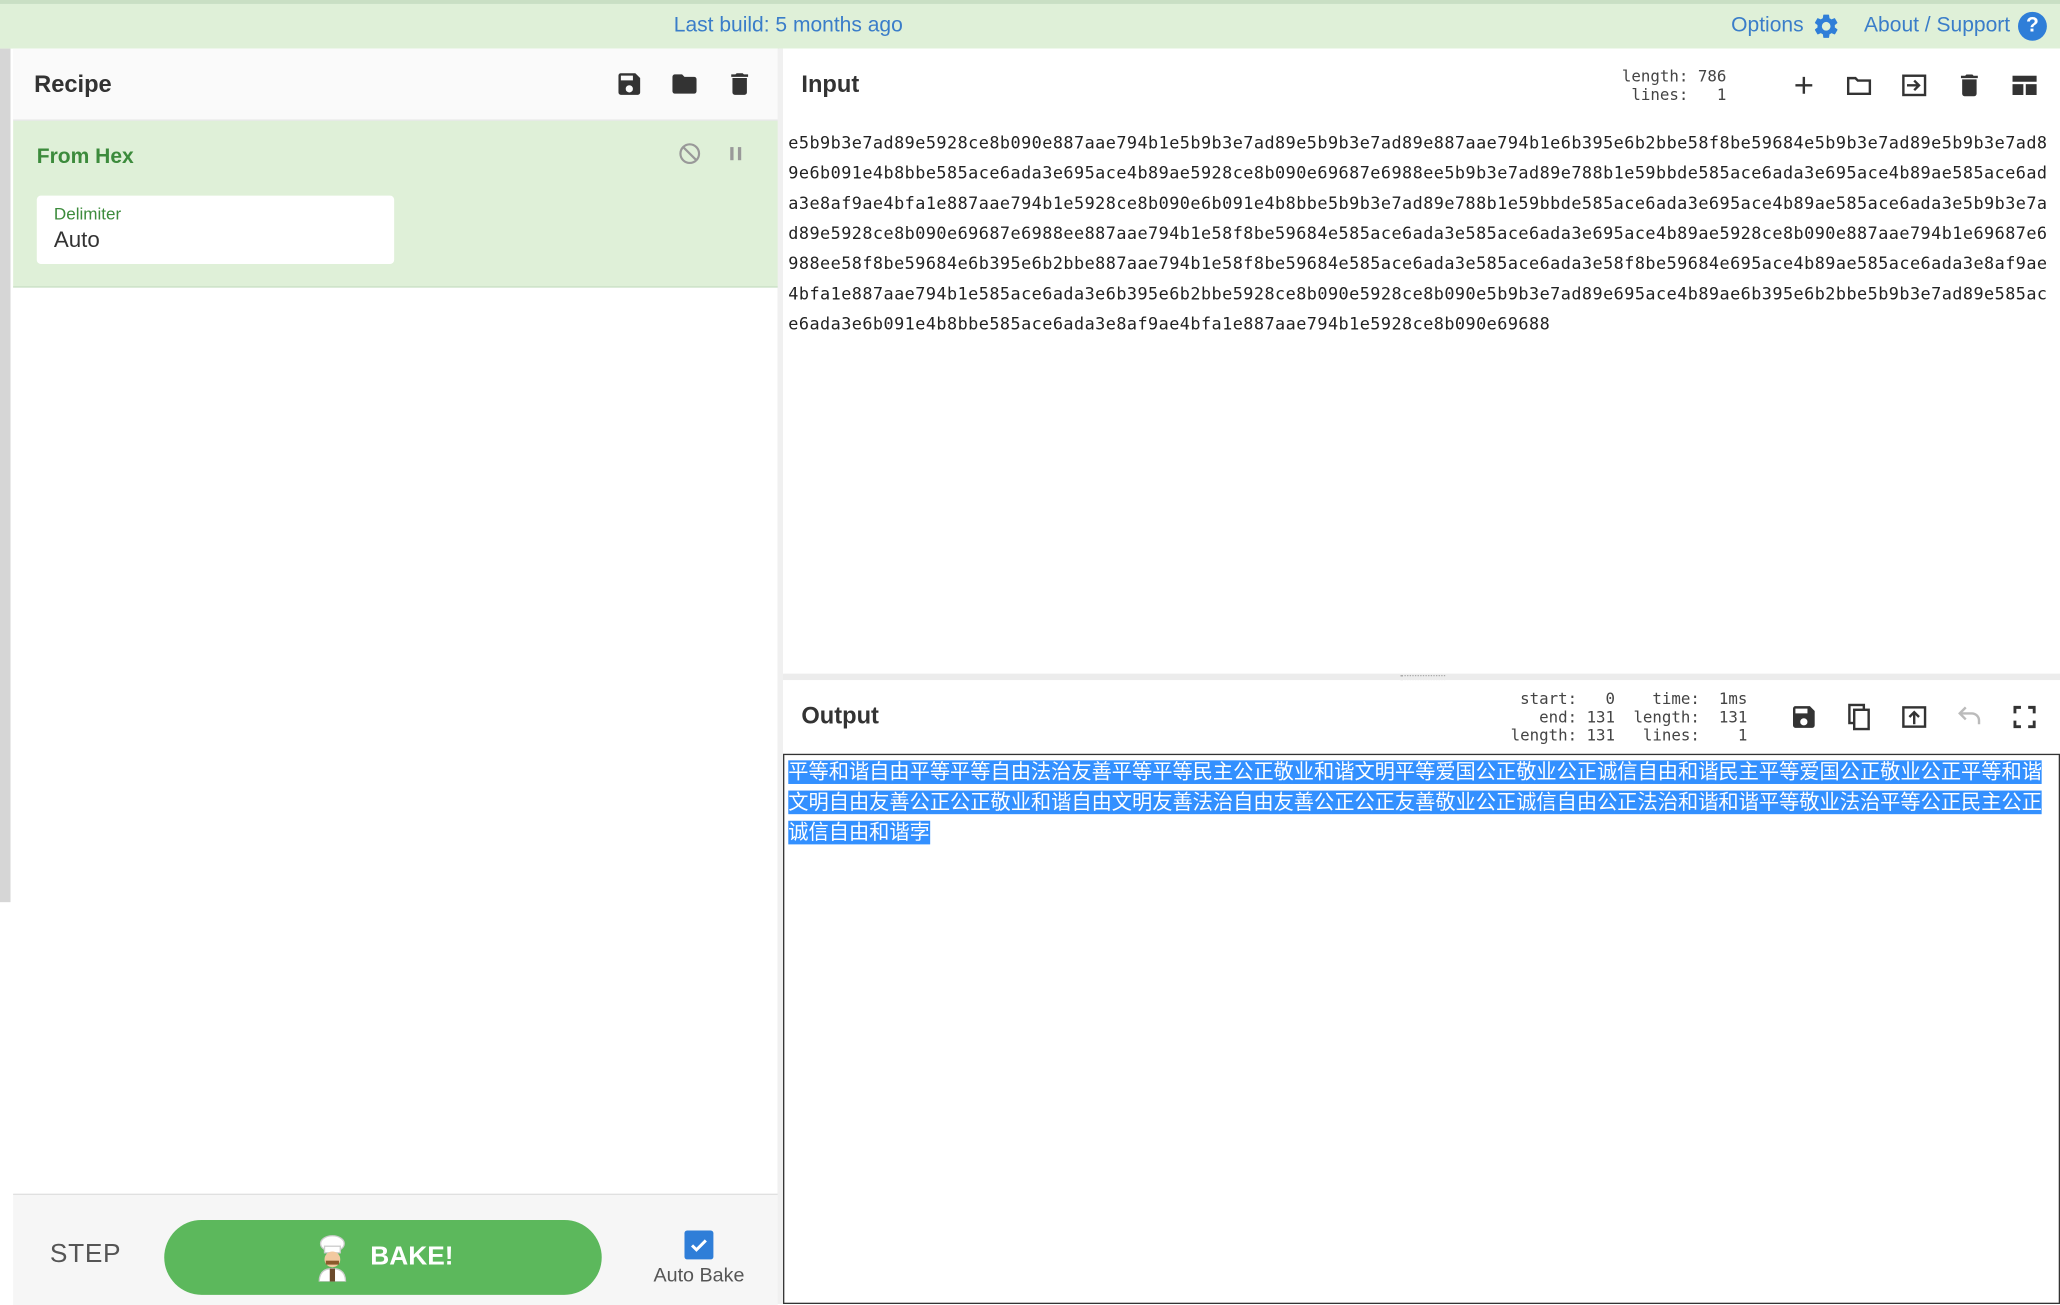 The image size is (2060, 1305). I want to click on pause-icon, so click(736, 154).